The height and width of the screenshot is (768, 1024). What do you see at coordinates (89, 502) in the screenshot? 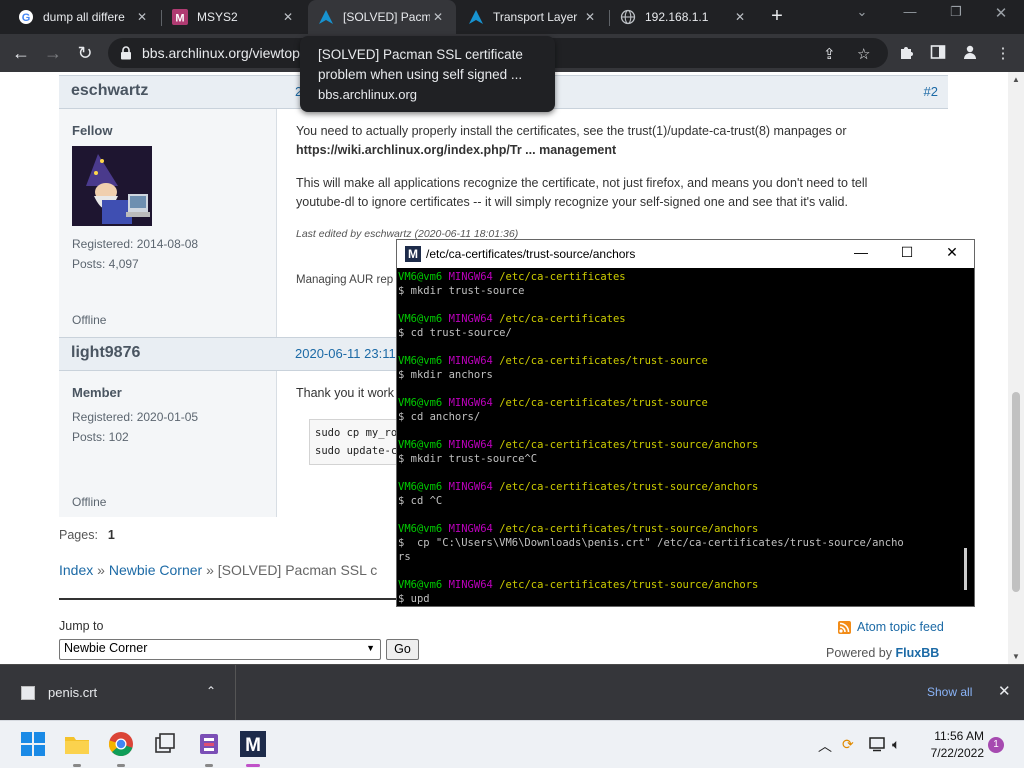
I see `online-status: Offline` at bounding box center [89, 502].